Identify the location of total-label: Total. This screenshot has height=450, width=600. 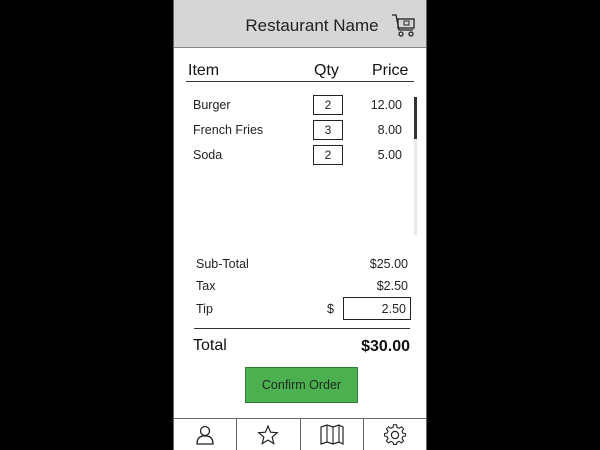
(210, 345).